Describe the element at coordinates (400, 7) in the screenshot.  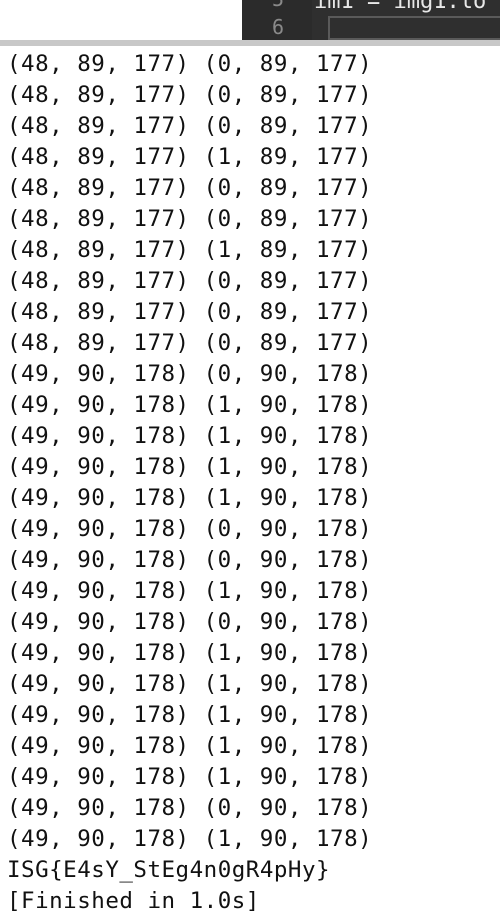
I see `code-line: im1 = img1.lo` at that location.